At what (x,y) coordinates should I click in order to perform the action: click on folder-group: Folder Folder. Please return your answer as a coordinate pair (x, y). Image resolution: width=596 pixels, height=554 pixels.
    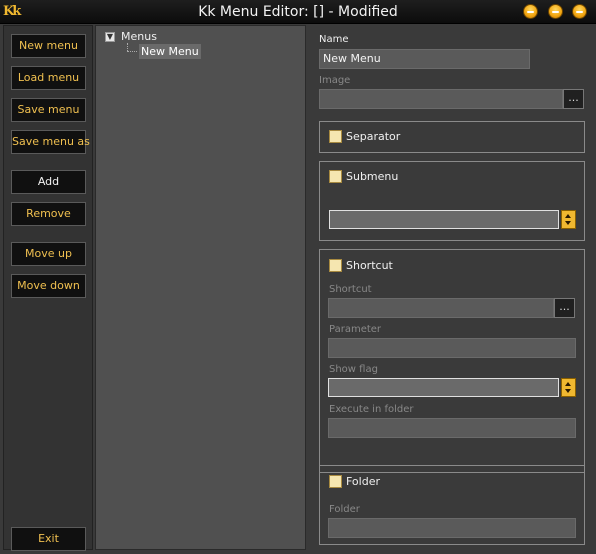
    Looking at the image, I should click on (452, 505).